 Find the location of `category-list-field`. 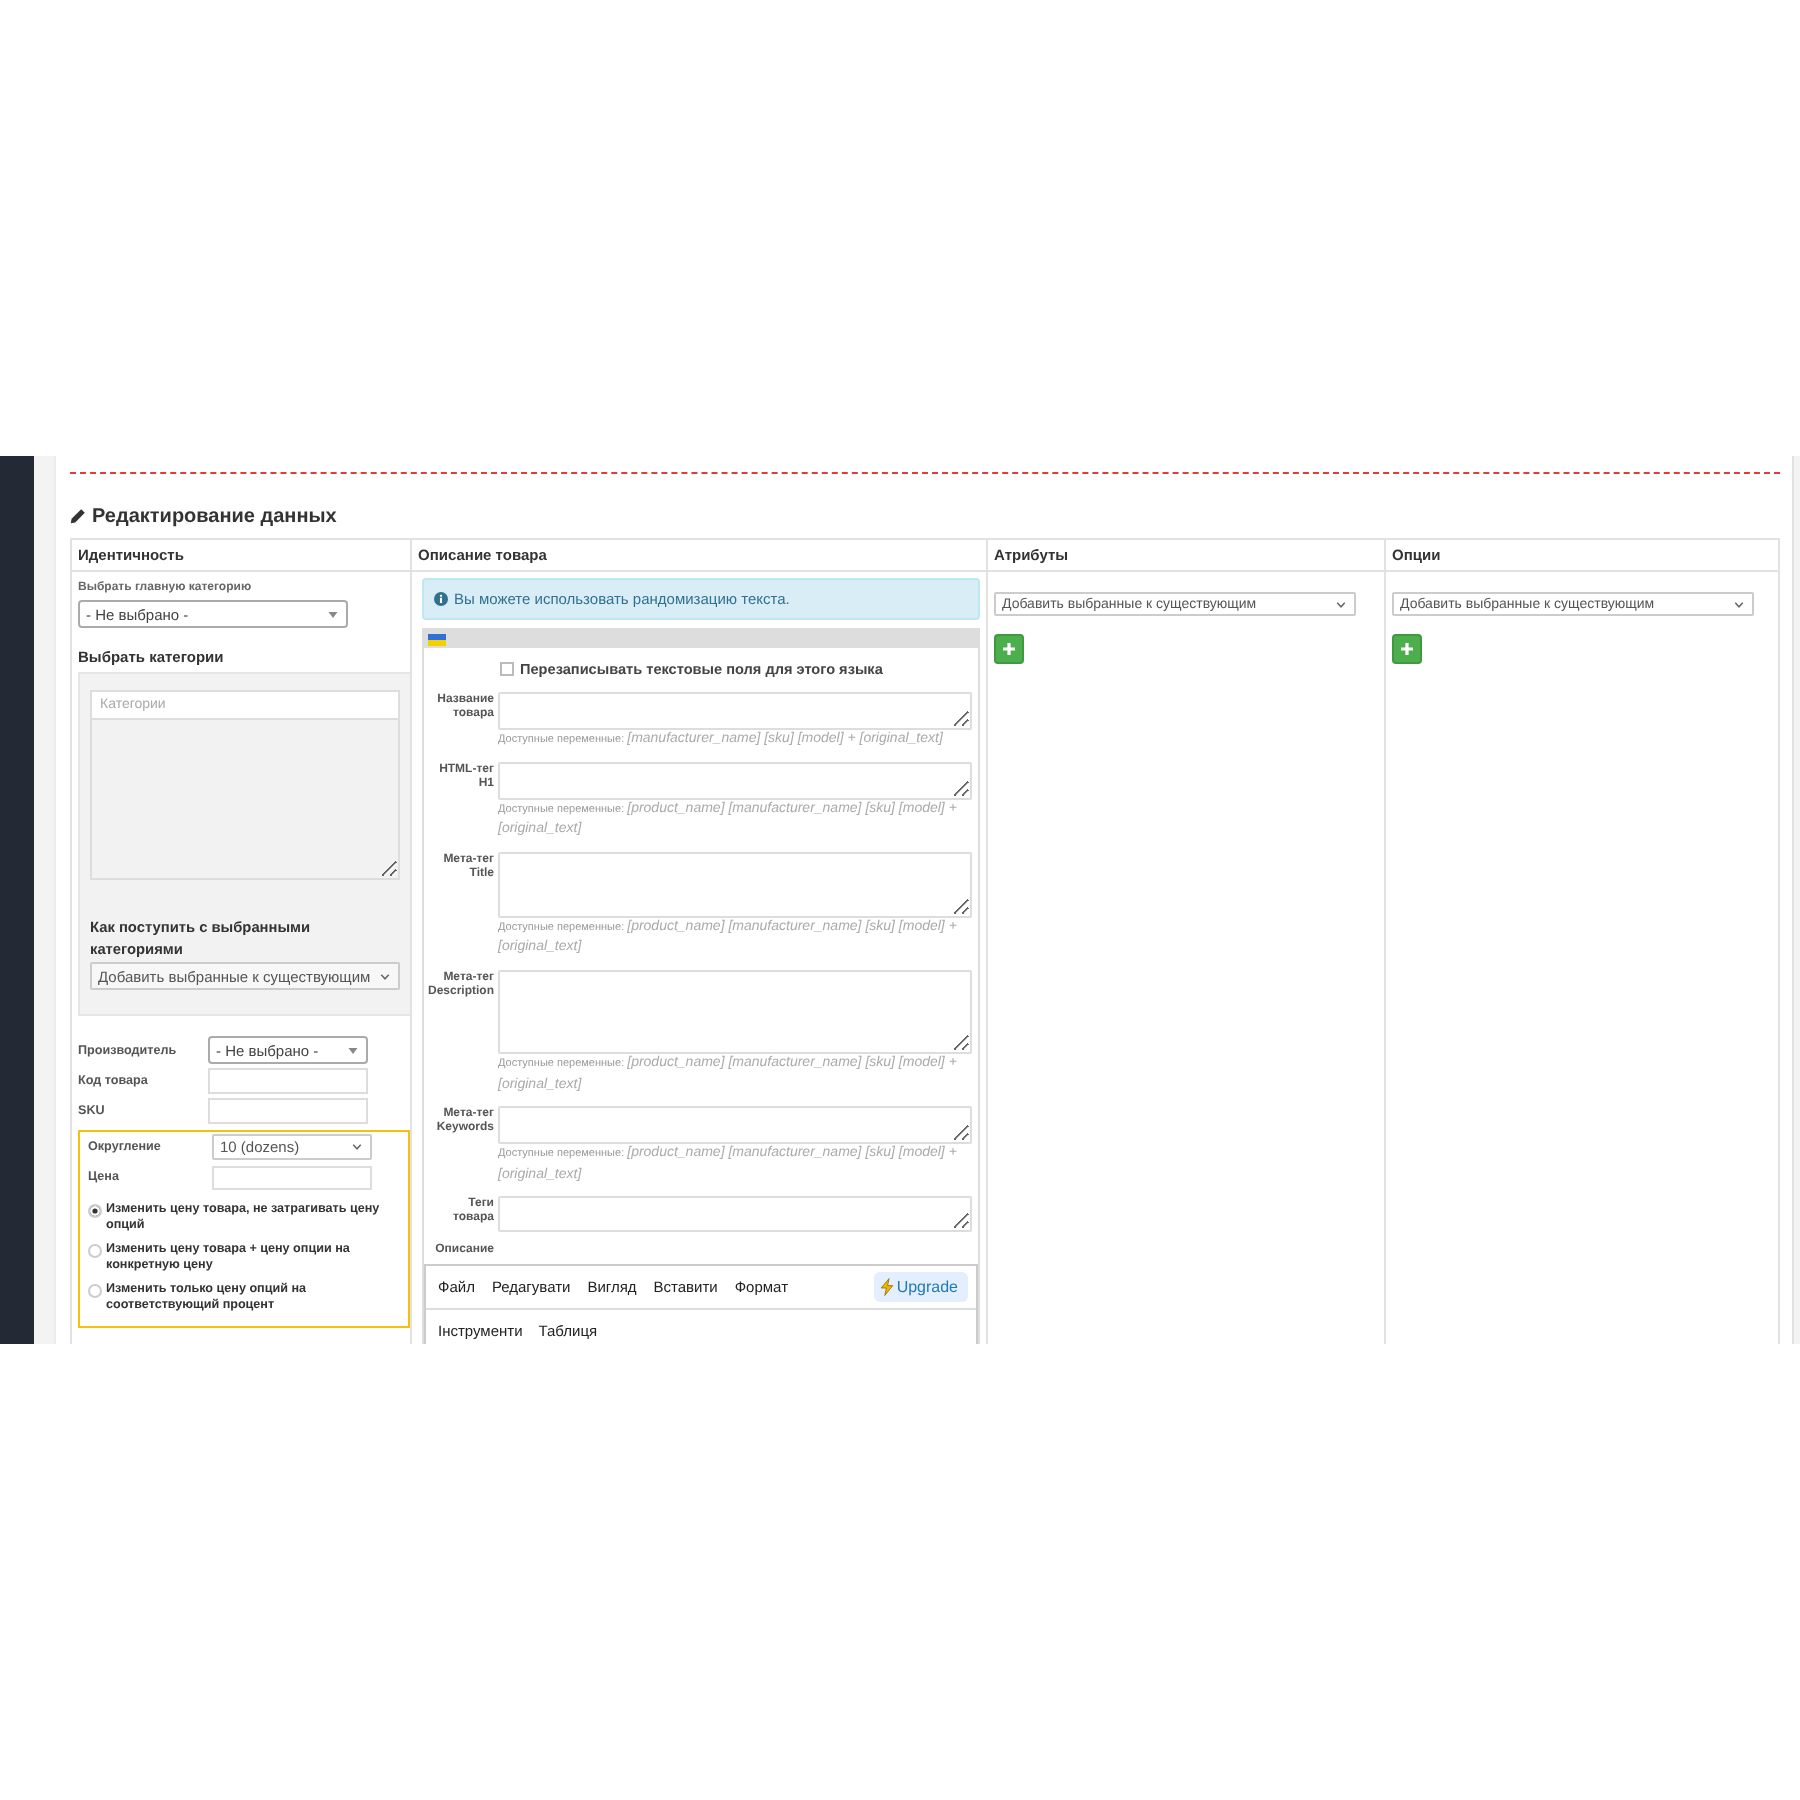

category-list-field is located at coordinates (245, 800).